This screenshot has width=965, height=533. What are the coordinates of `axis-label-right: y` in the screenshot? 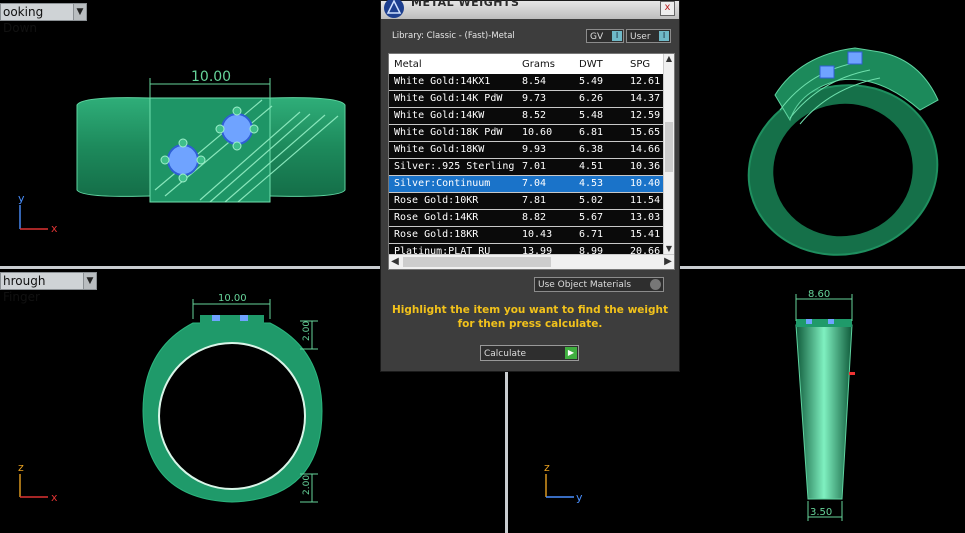 It's located at (579, 497).